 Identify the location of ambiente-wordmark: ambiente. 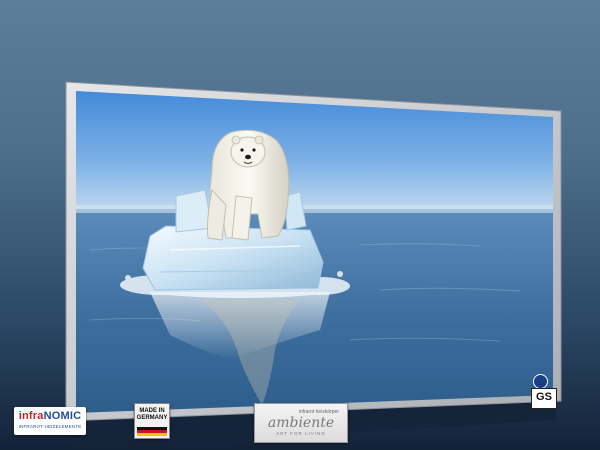
(301, 423).